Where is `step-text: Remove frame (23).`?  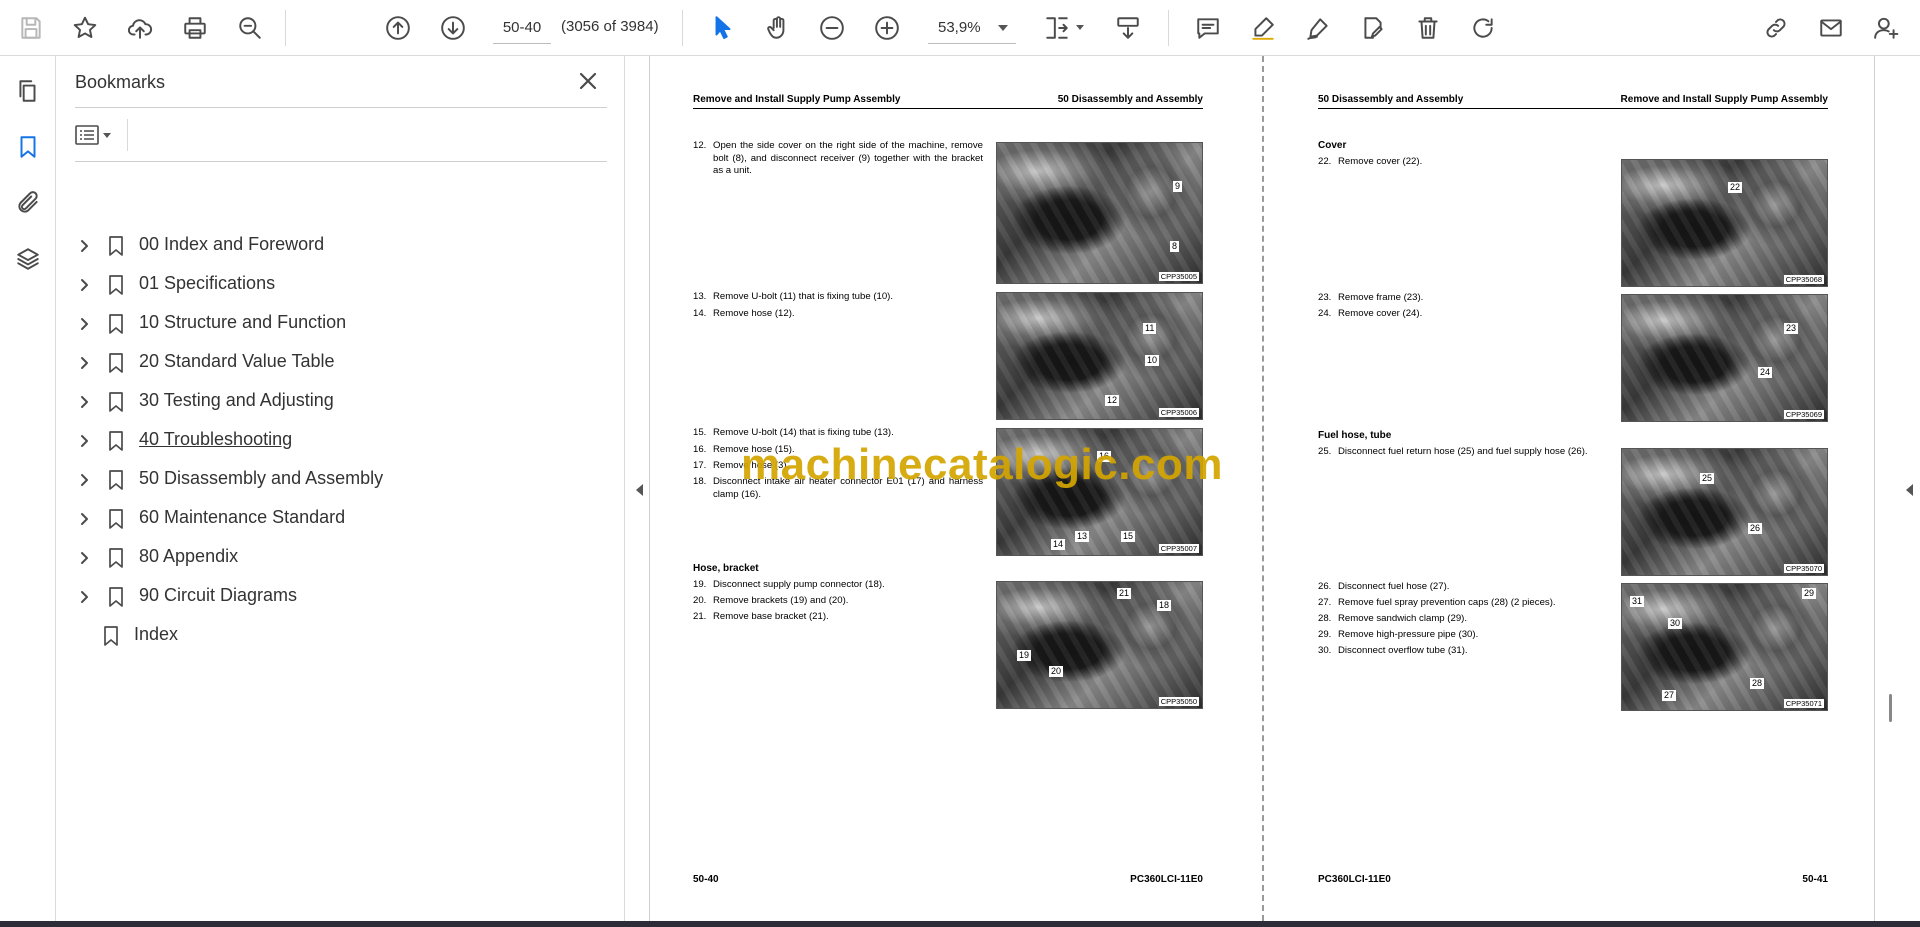 step-text: Remove frame (23). is located at coordinates (1381, 297).